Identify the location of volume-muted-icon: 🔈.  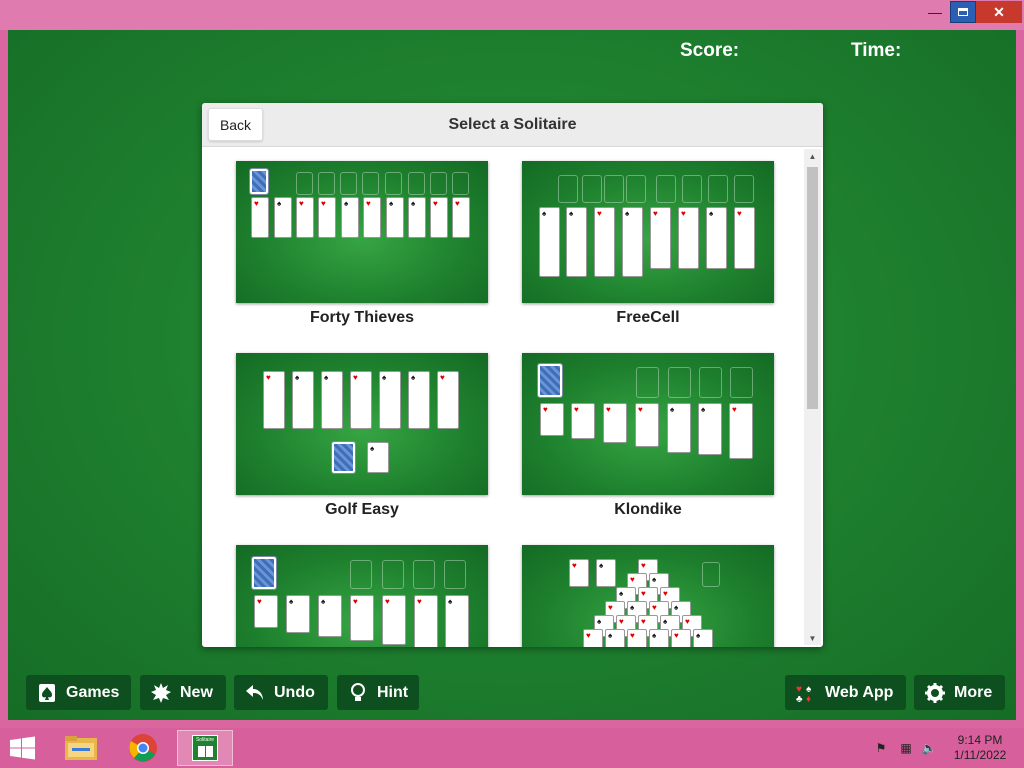
(929, 748).